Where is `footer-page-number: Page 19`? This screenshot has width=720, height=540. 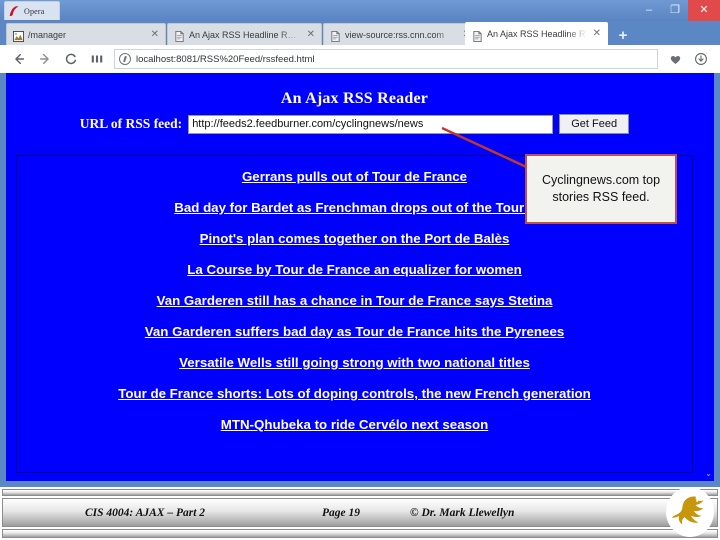 footer-page-number: Page 19 is located at coordinates (341, 512).